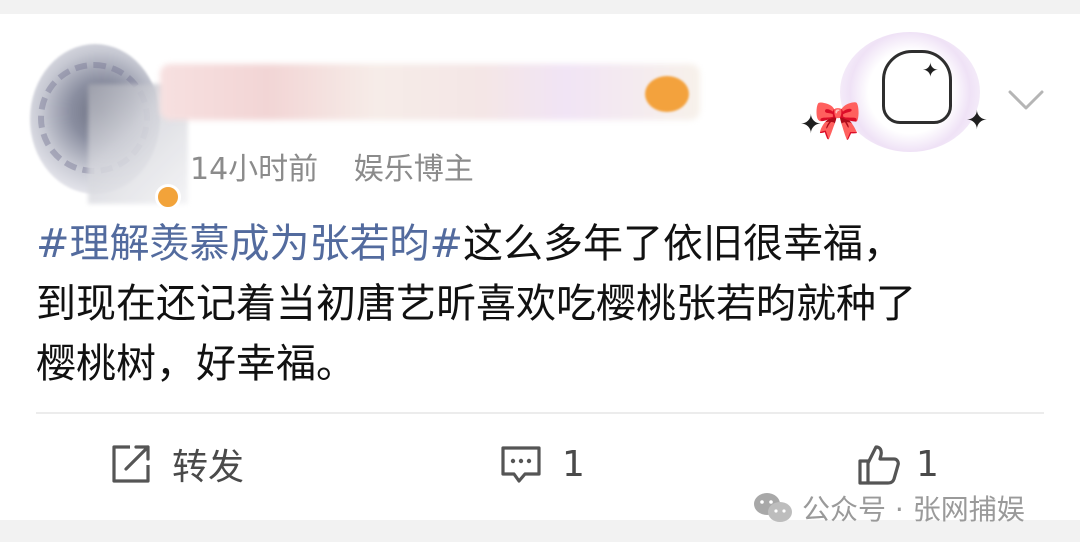  I want to click on cat-sticker-icon, so click(917, 87).